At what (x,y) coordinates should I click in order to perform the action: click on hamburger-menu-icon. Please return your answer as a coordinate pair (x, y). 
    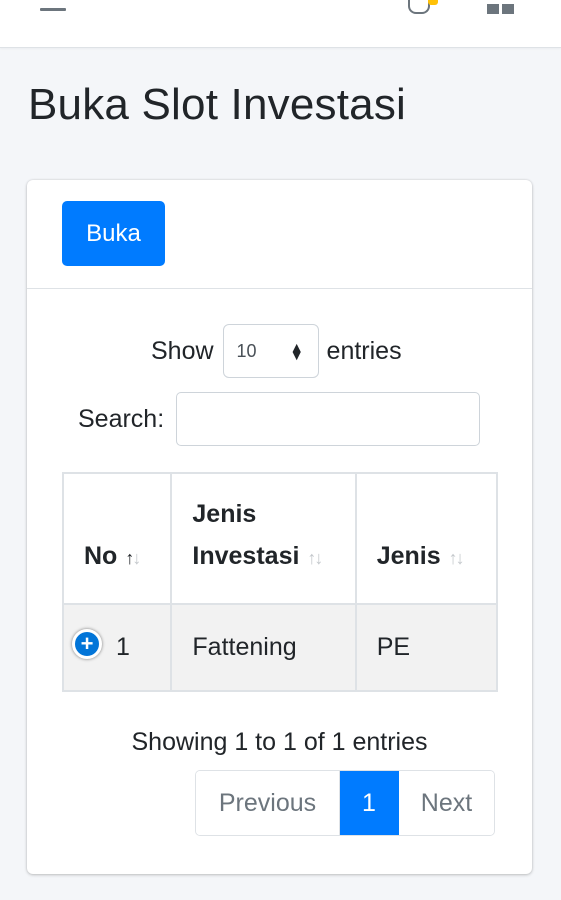
    Looking at the image, I should click on (53, 8).